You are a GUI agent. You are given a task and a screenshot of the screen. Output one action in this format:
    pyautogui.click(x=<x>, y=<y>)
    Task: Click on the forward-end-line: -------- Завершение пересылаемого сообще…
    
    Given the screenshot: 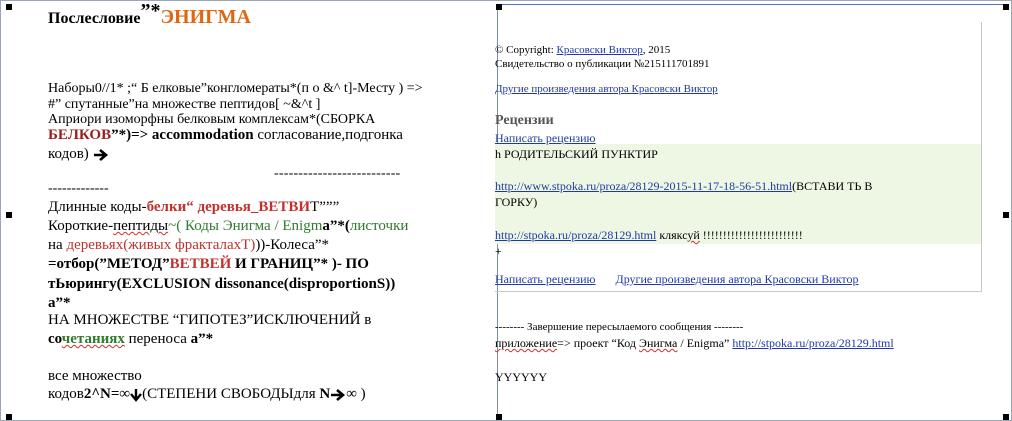 What is the action you would take?
    pyautogui.click(x=619, y=327)
    